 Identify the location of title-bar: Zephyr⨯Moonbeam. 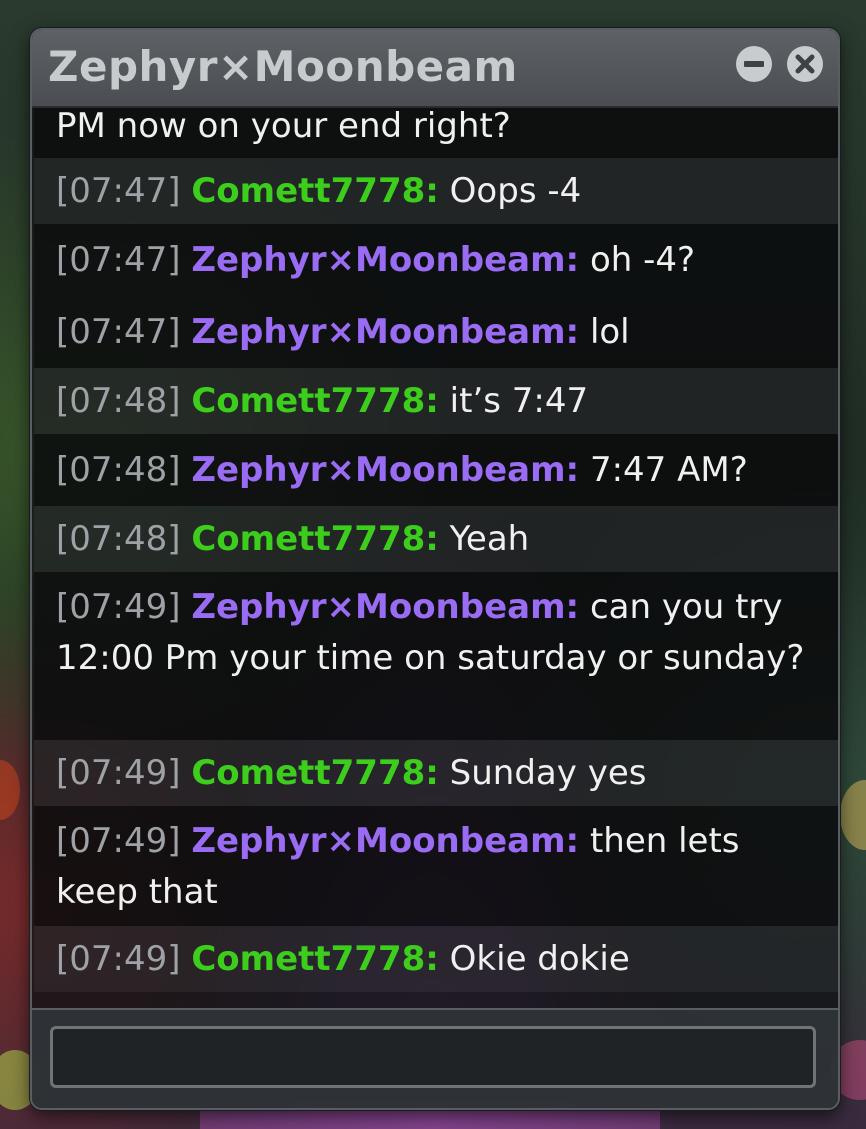
(435, 69).